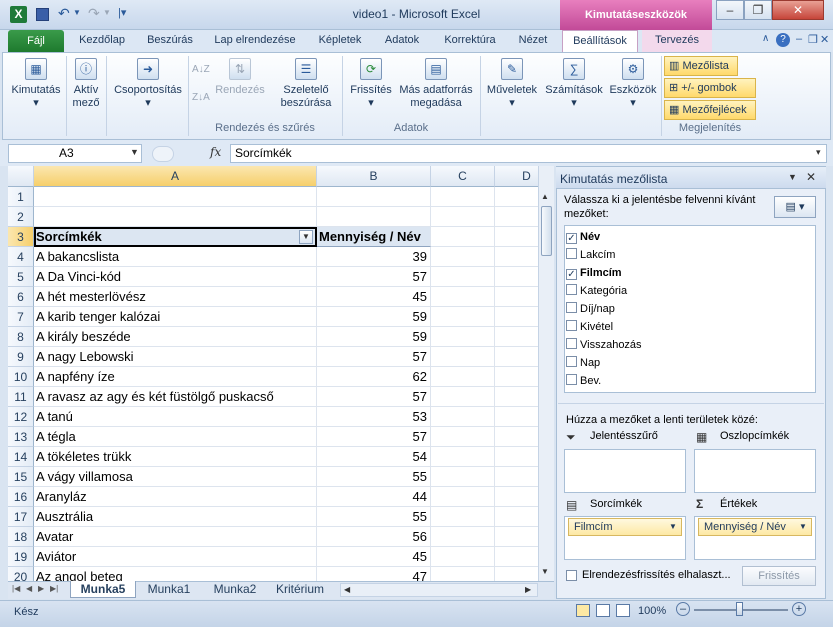  Describe the element at coordinates (21, 197) in the screenshot. I see `row-header: 1` at that location.